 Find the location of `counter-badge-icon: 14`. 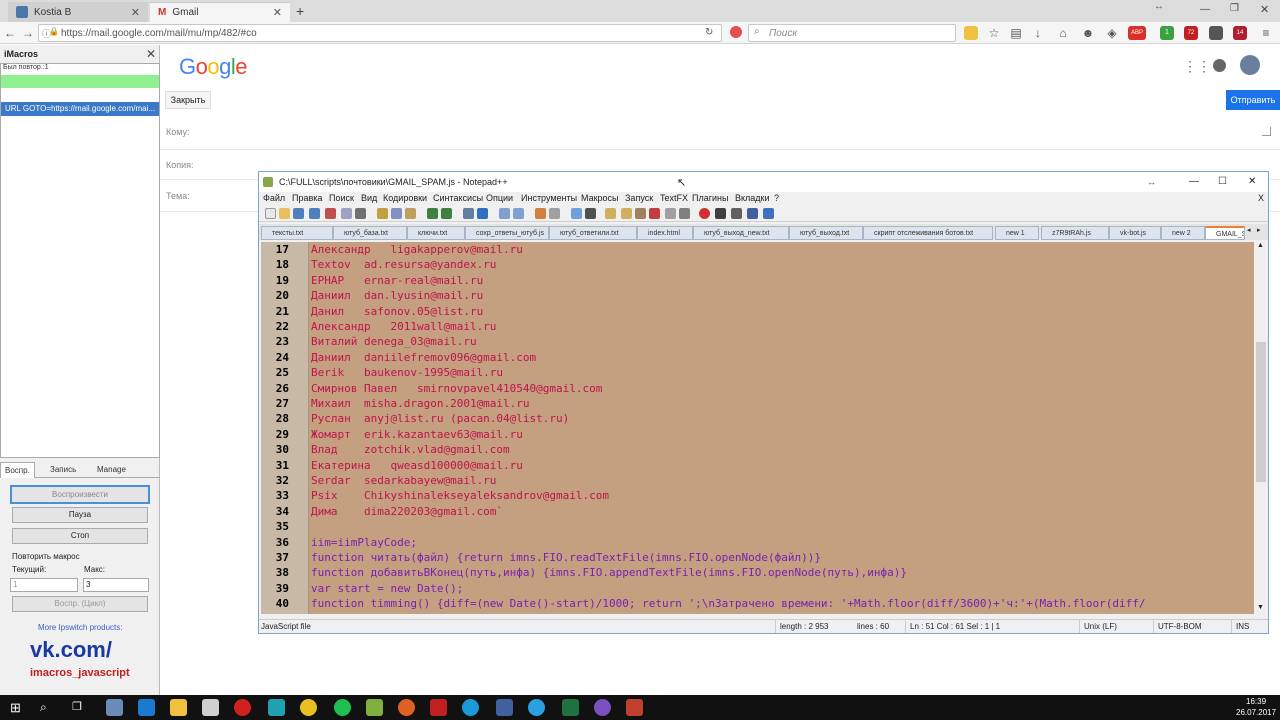

counter-badge-icon: 14 is located at coordinates (1240, 33).